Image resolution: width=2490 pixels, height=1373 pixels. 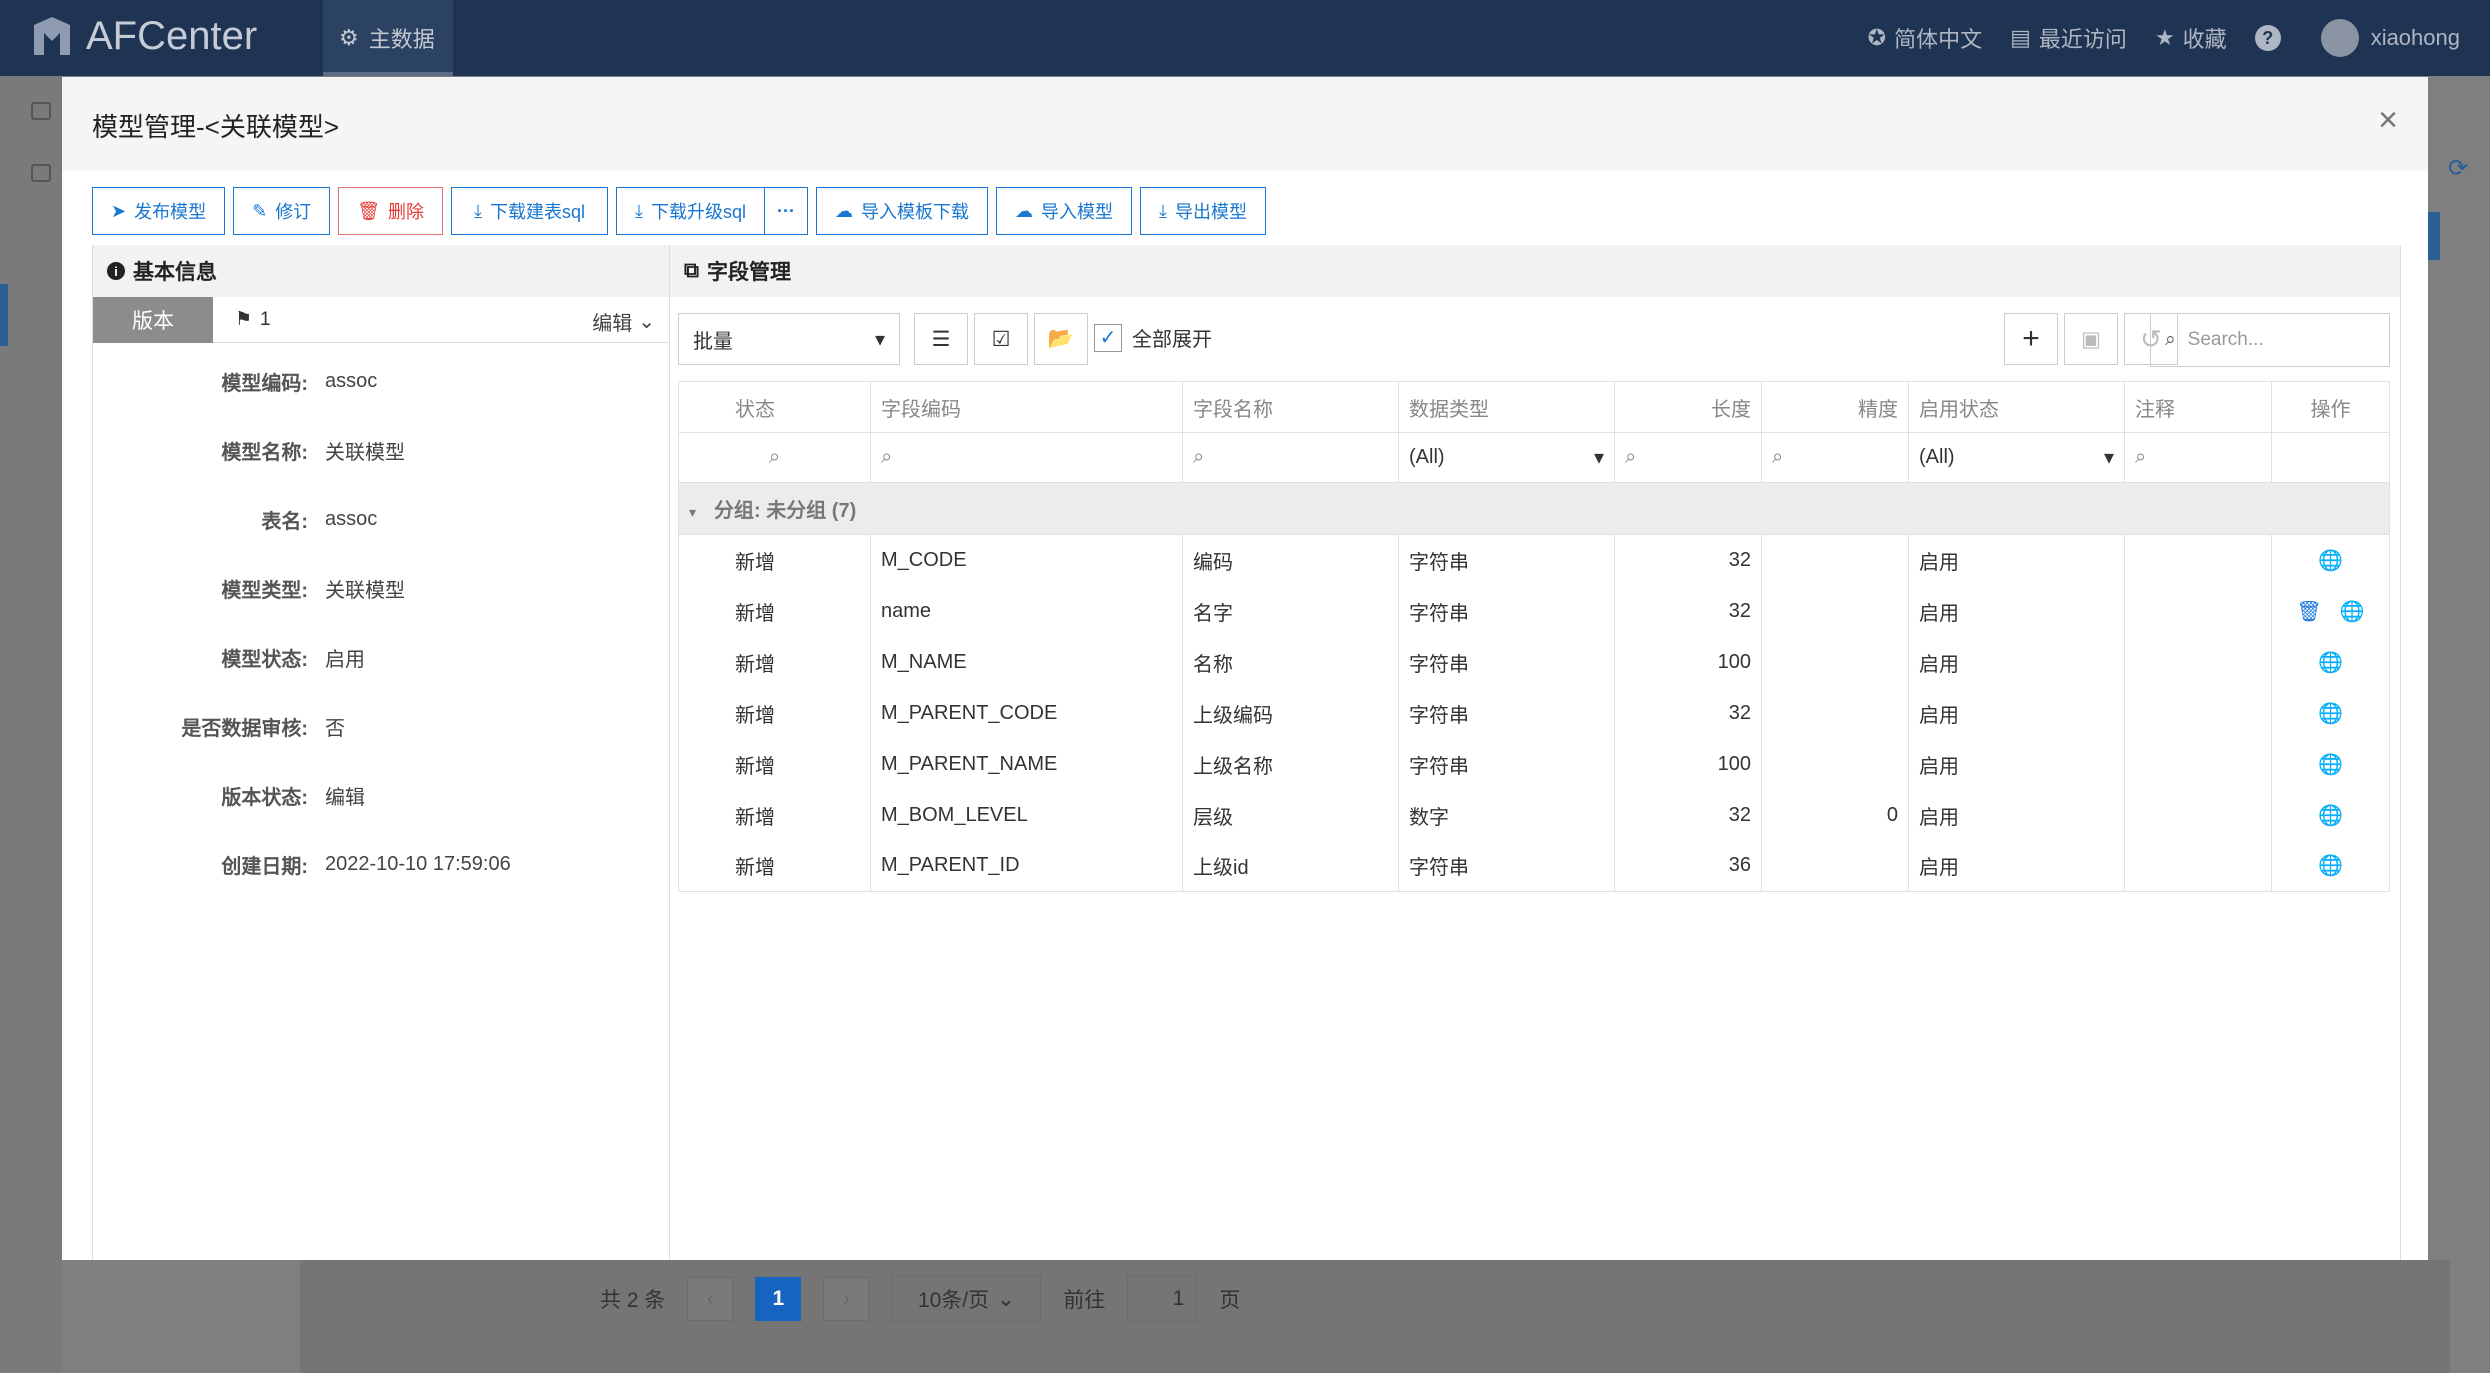 I want to click on table-row: 新增 M_CODE 编码 字符串 32 启用 🌐, so click(x=1534, y=560).